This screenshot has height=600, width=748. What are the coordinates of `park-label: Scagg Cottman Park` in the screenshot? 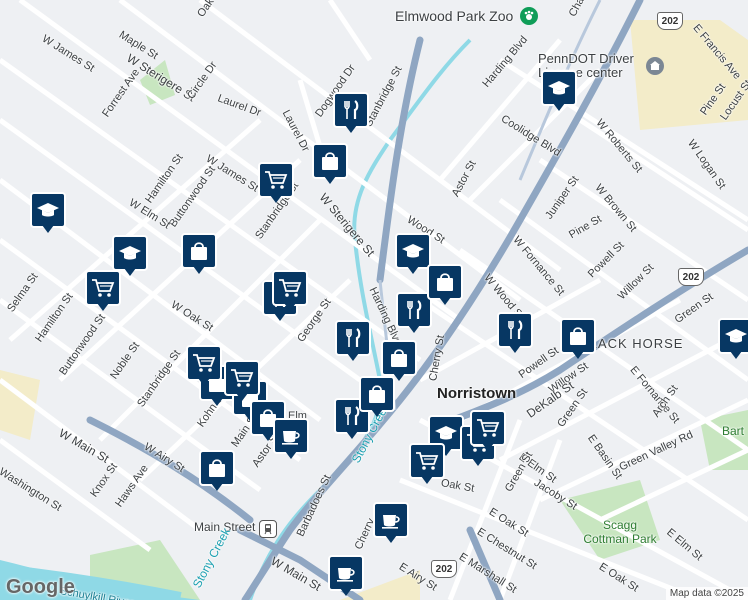 It's located at (620, 532).